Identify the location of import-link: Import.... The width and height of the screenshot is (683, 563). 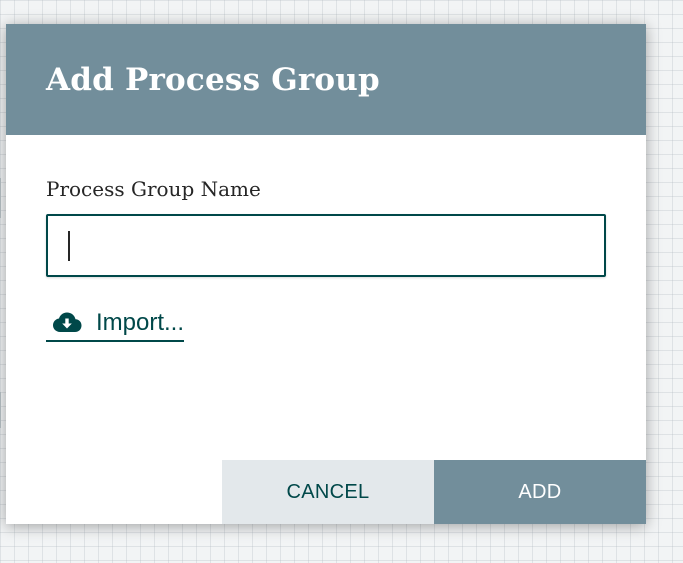
(115, 324).